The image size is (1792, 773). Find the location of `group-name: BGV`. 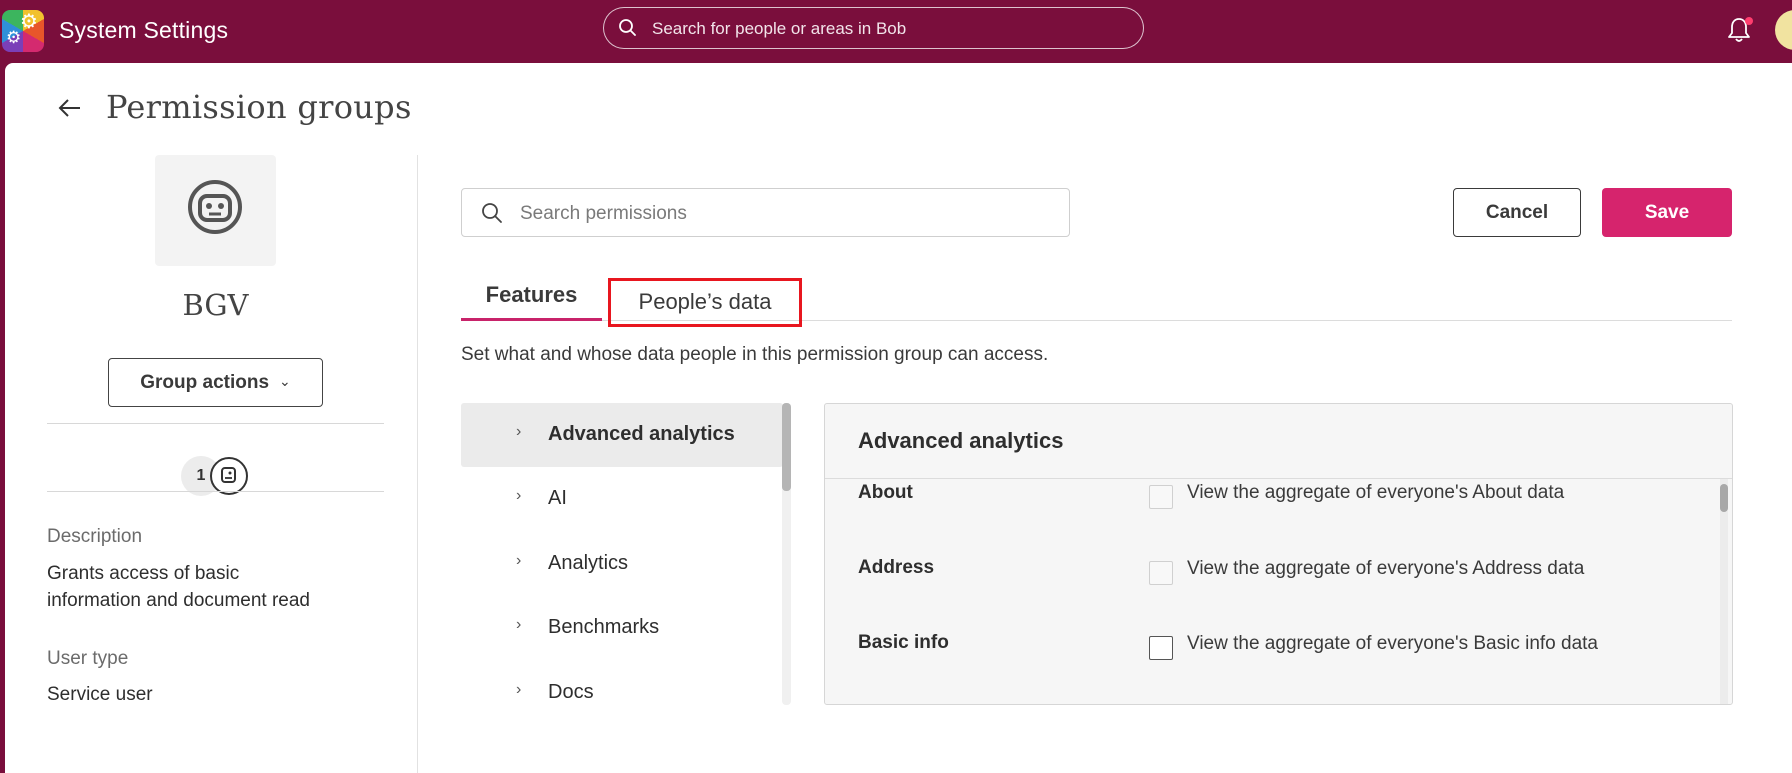

group-name: BGV is located at coordinates (215, 305).